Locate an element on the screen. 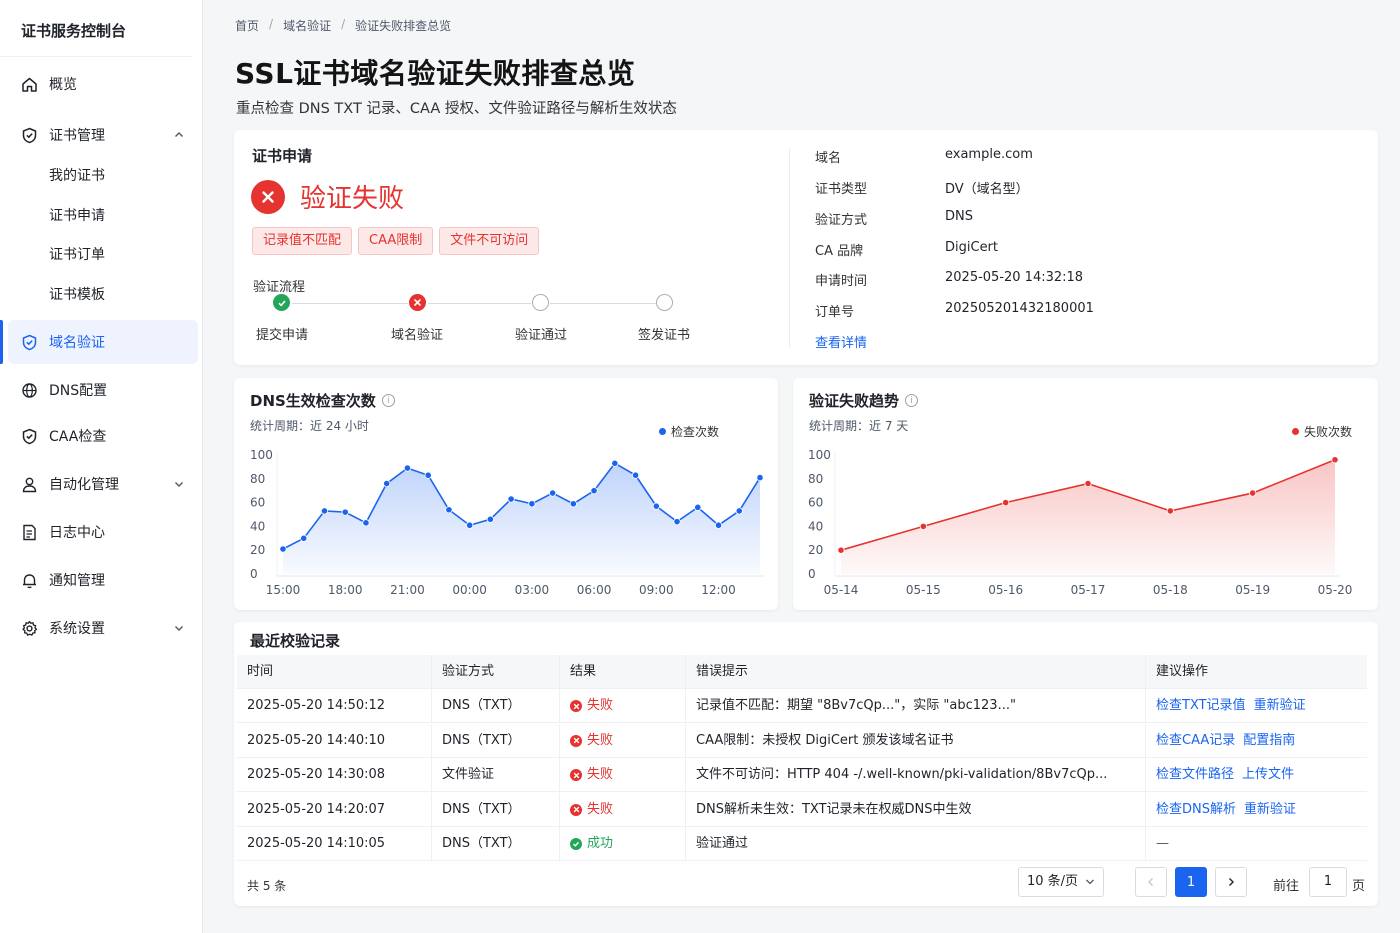 The height and width of the screenshot is (933, 1400). chevron-left-icon is located at coordinates (1150, 882).